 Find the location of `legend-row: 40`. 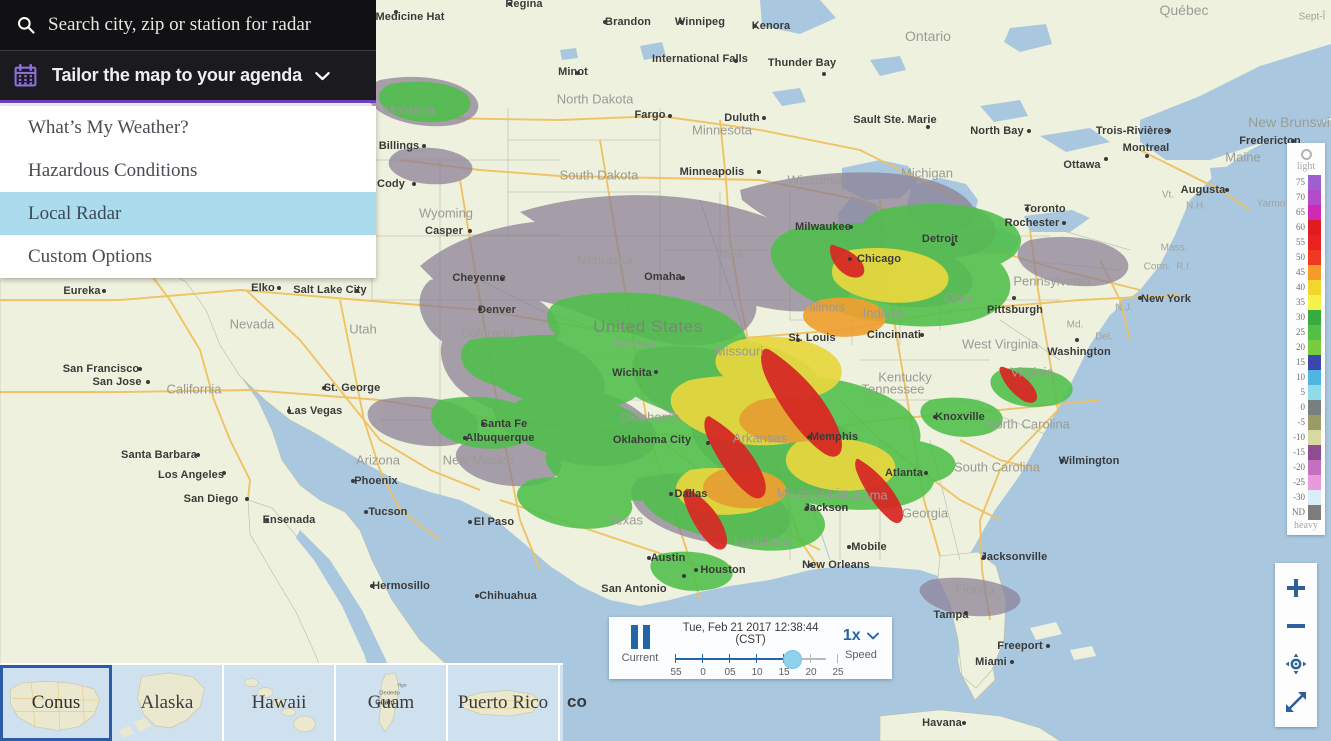

legend-row: 40 is located at coordinates (1306, 287).